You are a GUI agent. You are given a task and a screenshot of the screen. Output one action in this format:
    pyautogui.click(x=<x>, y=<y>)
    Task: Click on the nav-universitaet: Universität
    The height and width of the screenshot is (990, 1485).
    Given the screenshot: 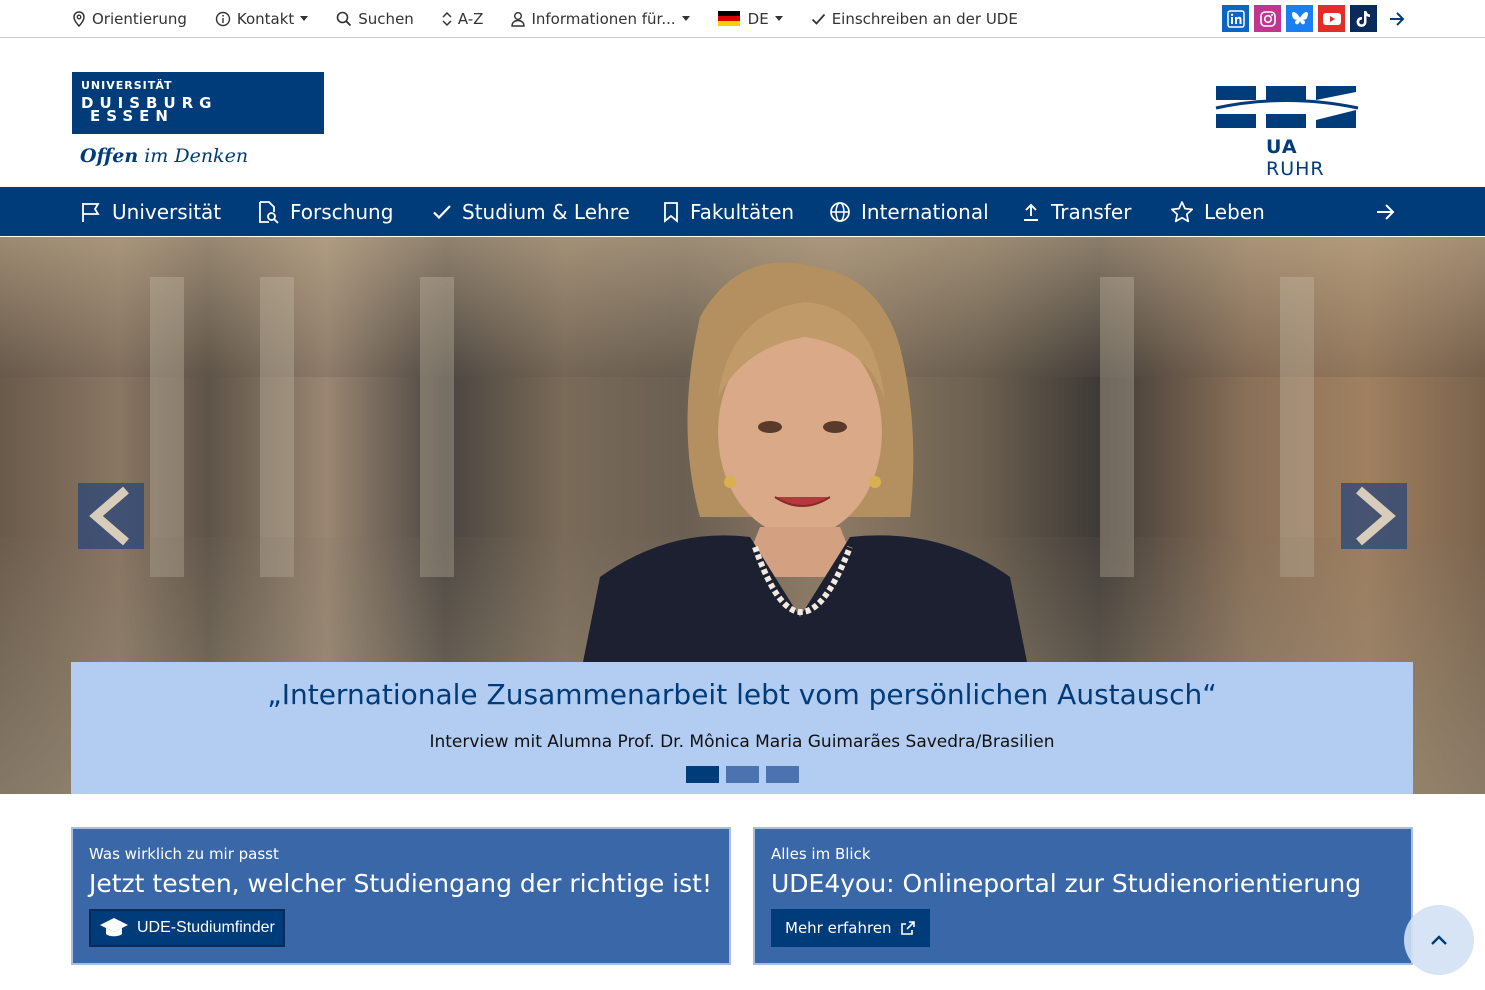 What is the action you would take?
    pyautogui.click(x=150, y=211)
    